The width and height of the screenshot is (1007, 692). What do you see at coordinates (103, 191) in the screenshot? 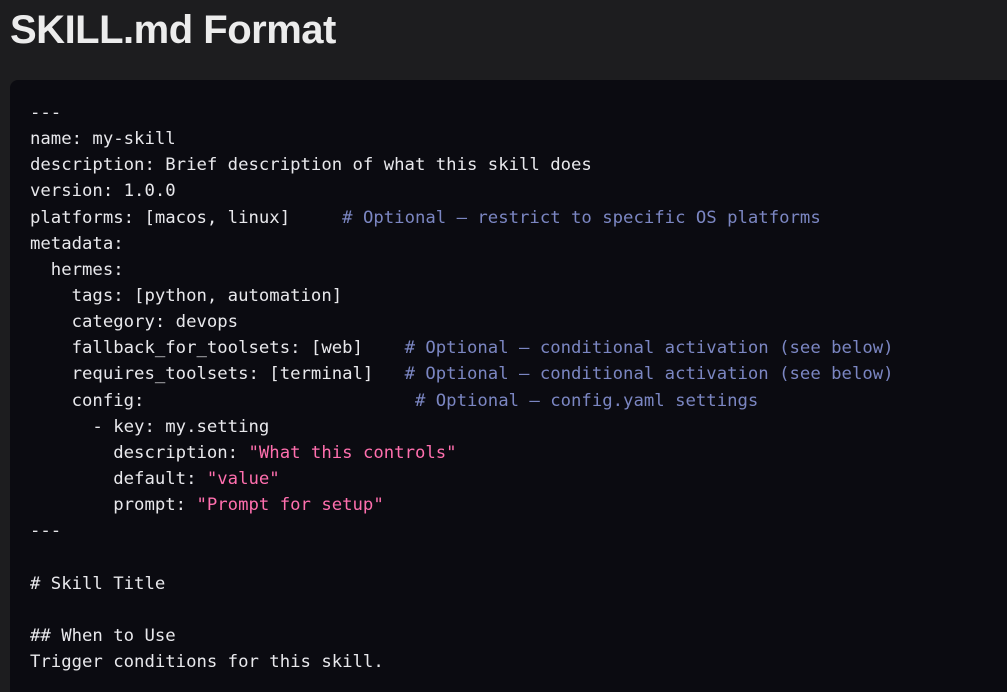
I see `code-token-text: version: 1.0.0` at bounding box center [103, 191].